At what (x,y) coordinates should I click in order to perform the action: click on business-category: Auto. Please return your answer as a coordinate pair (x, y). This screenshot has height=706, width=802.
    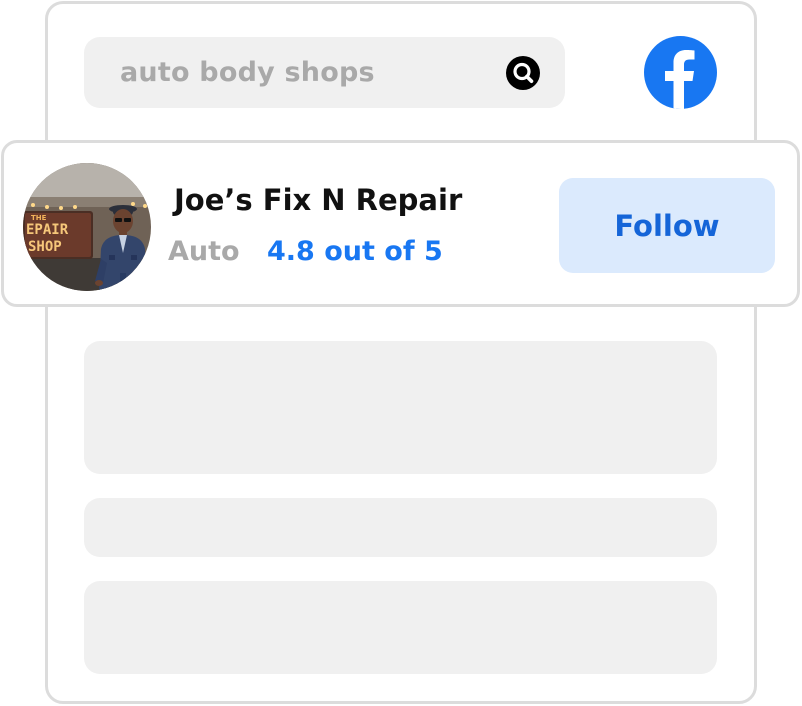
    Looking at the image, I should click on (204, 251).